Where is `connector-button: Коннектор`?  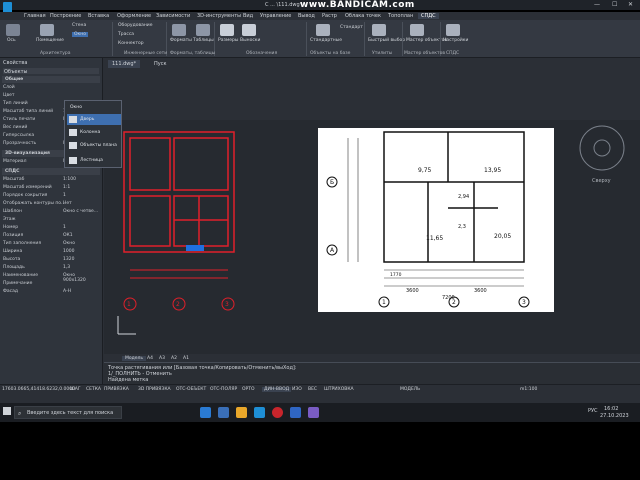 connector-button: Коннектор is located at coordinates (131, 43).